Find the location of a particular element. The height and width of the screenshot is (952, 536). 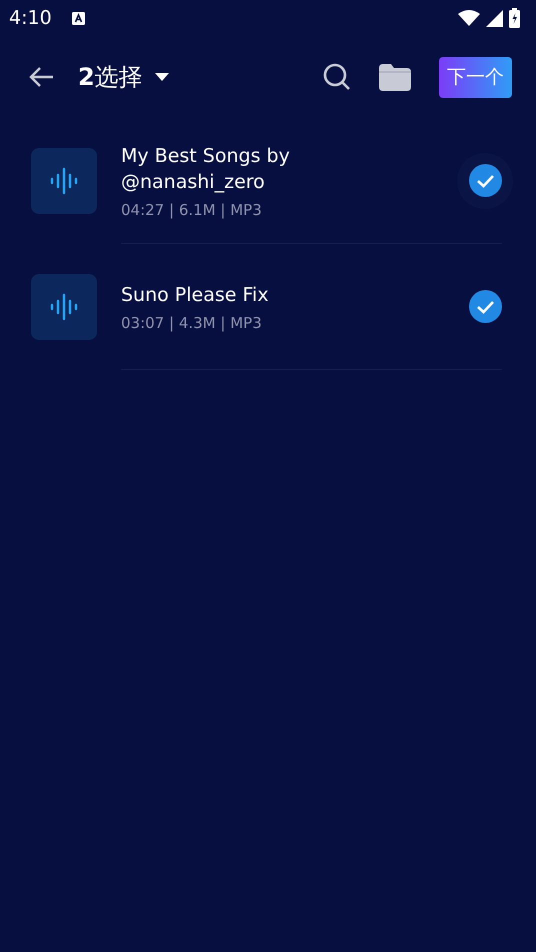

file-title: My Best Songs by @nanashi_zero is located at coordinates (206, 169).